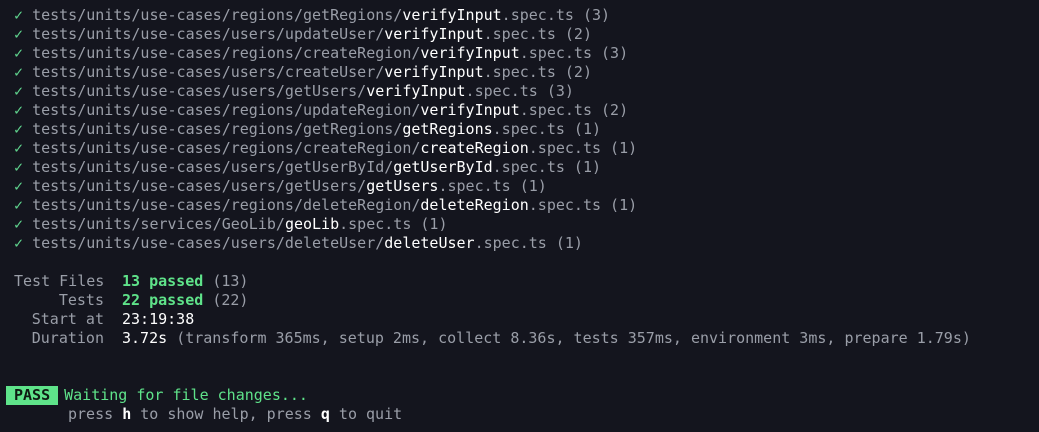 Image resolution: width=1039 pixels, height=432 pixels. Describe the element at coordinates (325, 414) in the screenshot. I see `quit-key: q` at that location.